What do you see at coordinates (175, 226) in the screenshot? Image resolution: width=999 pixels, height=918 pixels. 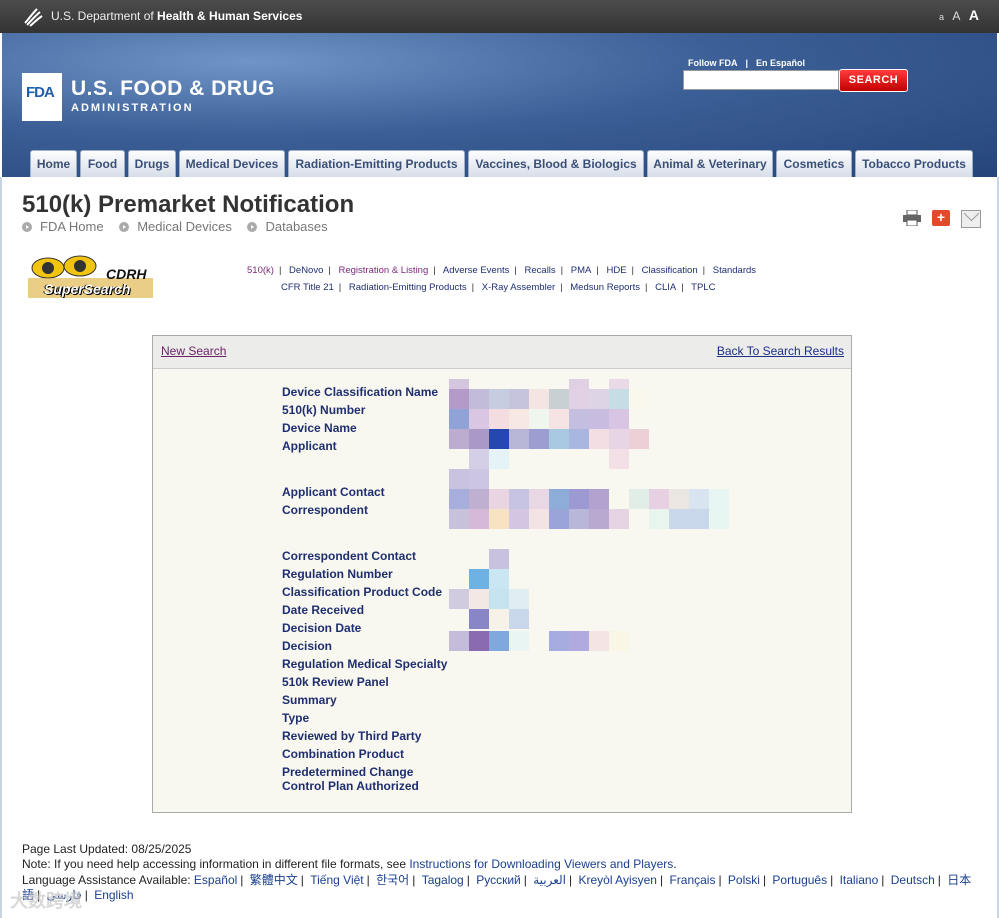 I see `breadcrumb-medical-devices: Medical Devices` at bounding box center [175, 226].